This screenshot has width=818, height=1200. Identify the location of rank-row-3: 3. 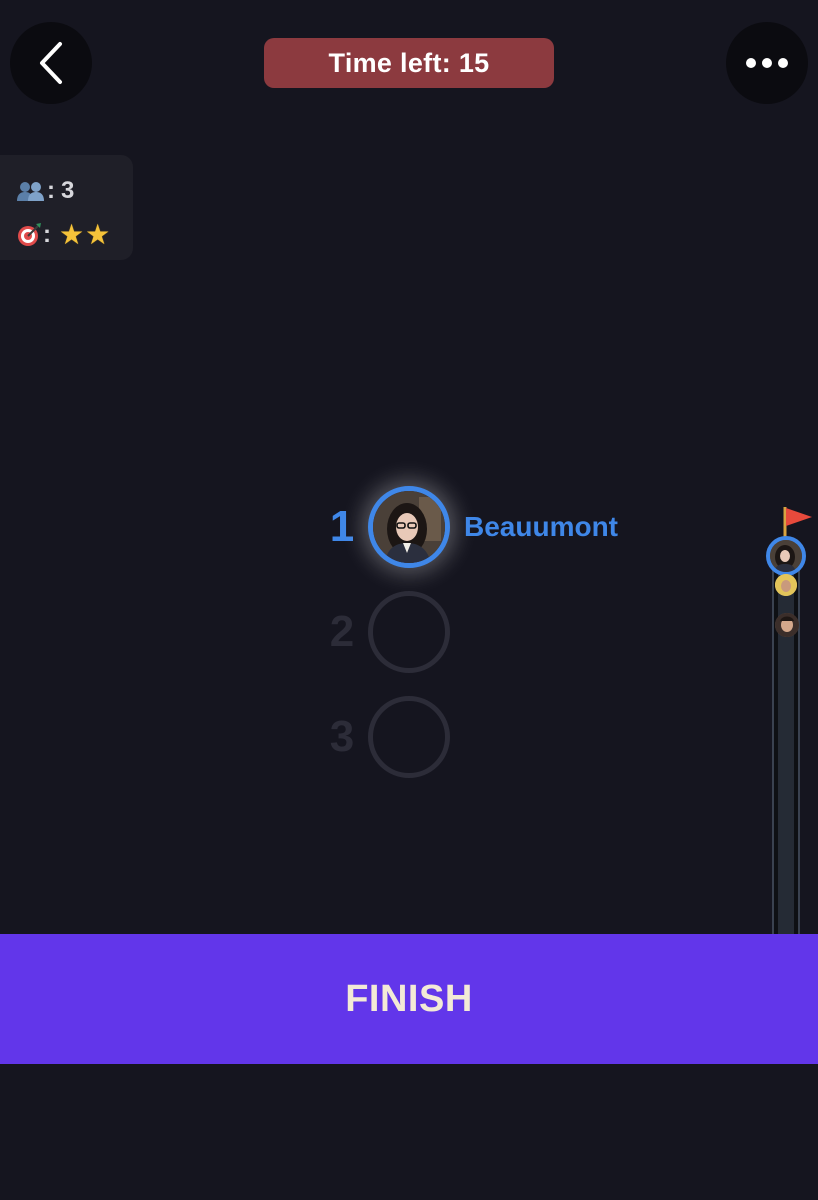
(385, 737).